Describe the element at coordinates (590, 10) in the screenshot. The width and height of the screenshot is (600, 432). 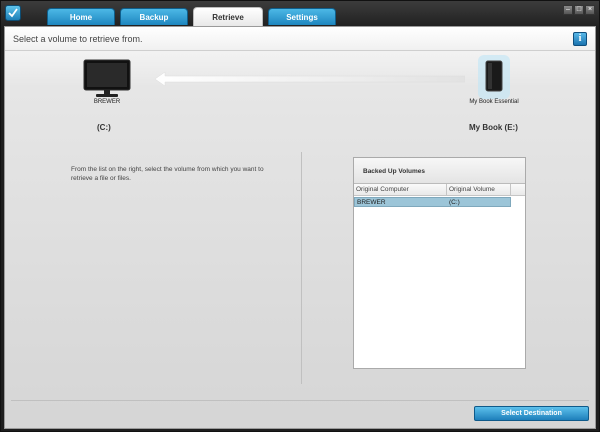
I see `close-button: ×` at that location.